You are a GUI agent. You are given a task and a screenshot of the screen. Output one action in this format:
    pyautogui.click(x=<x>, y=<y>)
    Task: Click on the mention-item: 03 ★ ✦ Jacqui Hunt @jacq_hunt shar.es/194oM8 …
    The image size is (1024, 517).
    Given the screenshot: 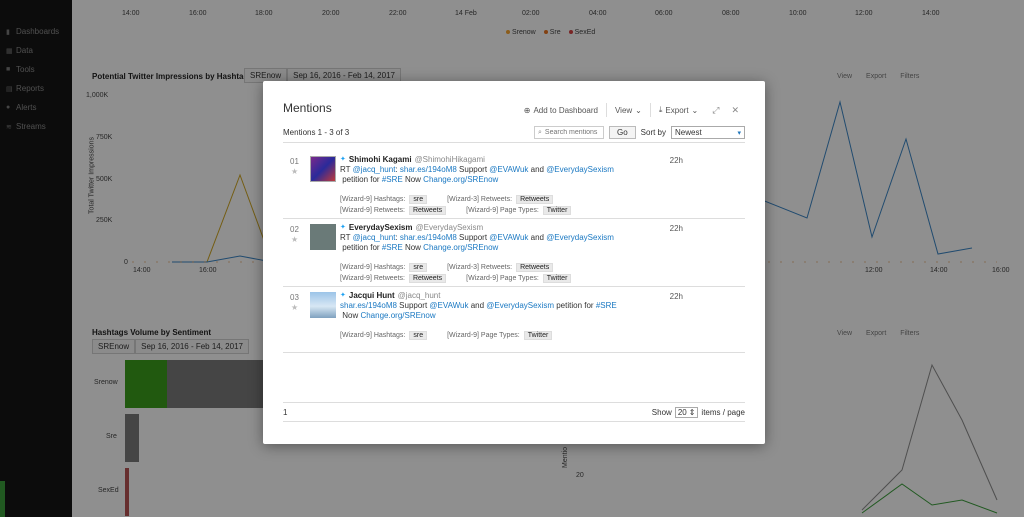 What is the action you would take?
    pyautogui.click(x=514, y=320)
    